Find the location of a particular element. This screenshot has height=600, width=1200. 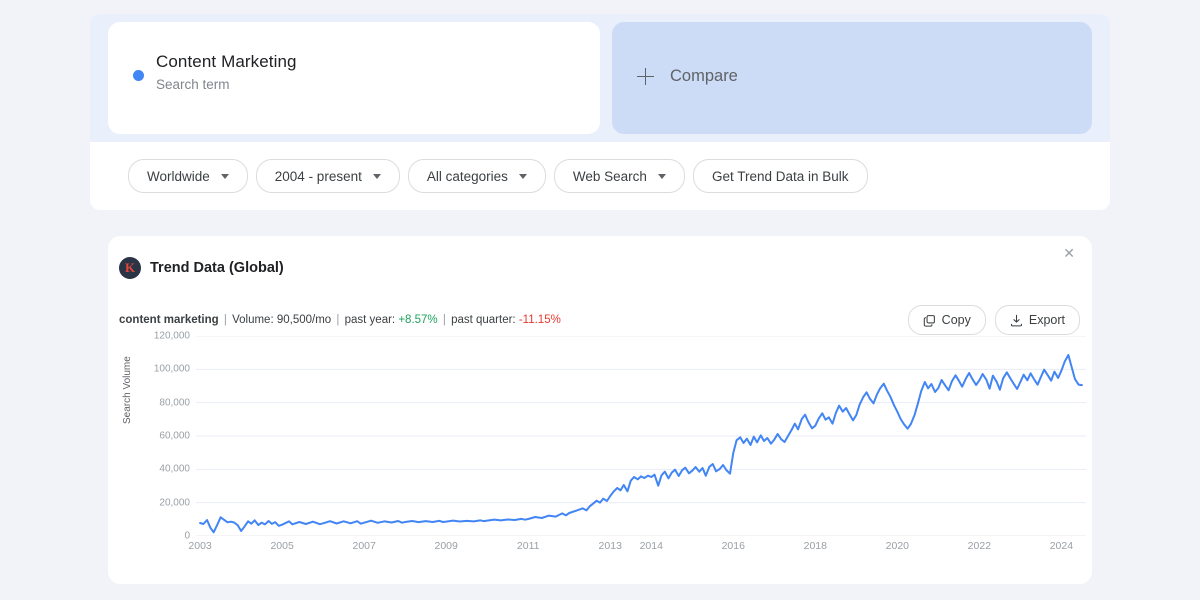

y-tick-label: 120,000 is located at coordinates (171, 336).